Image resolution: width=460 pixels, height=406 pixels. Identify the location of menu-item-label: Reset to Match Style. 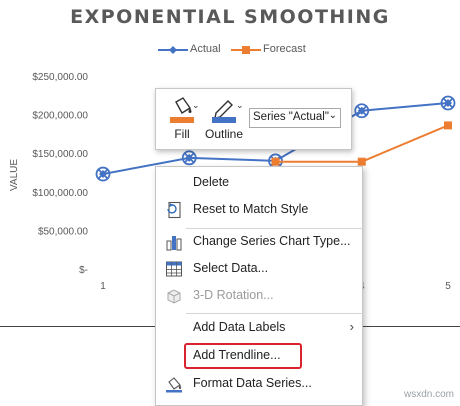
(251, 209).